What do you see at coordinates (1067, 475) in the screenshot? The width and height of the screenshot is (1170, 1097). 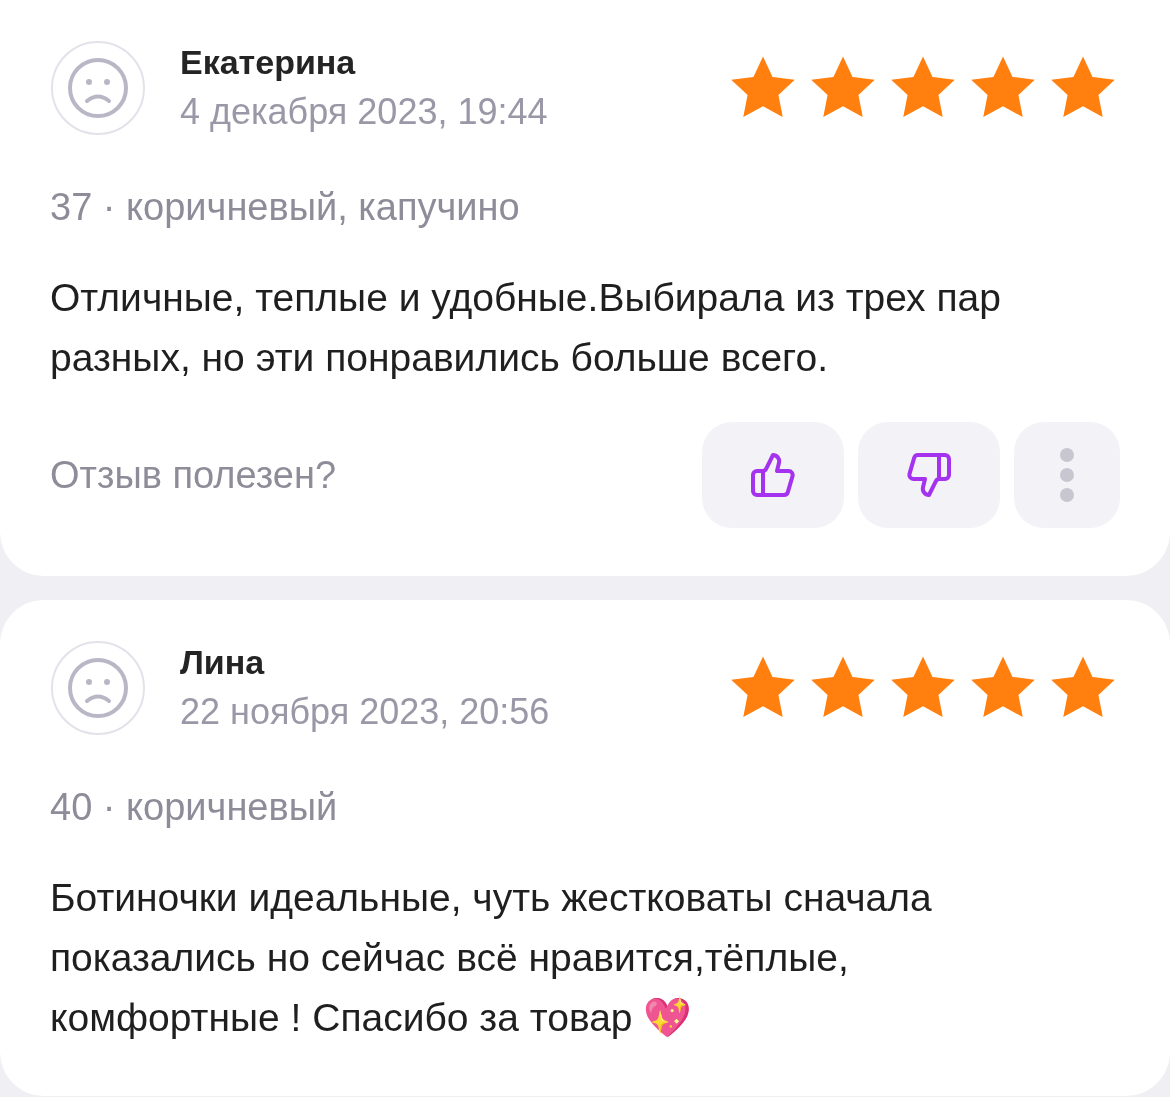 I see `more-icon` at bounding box center [1067, 475].